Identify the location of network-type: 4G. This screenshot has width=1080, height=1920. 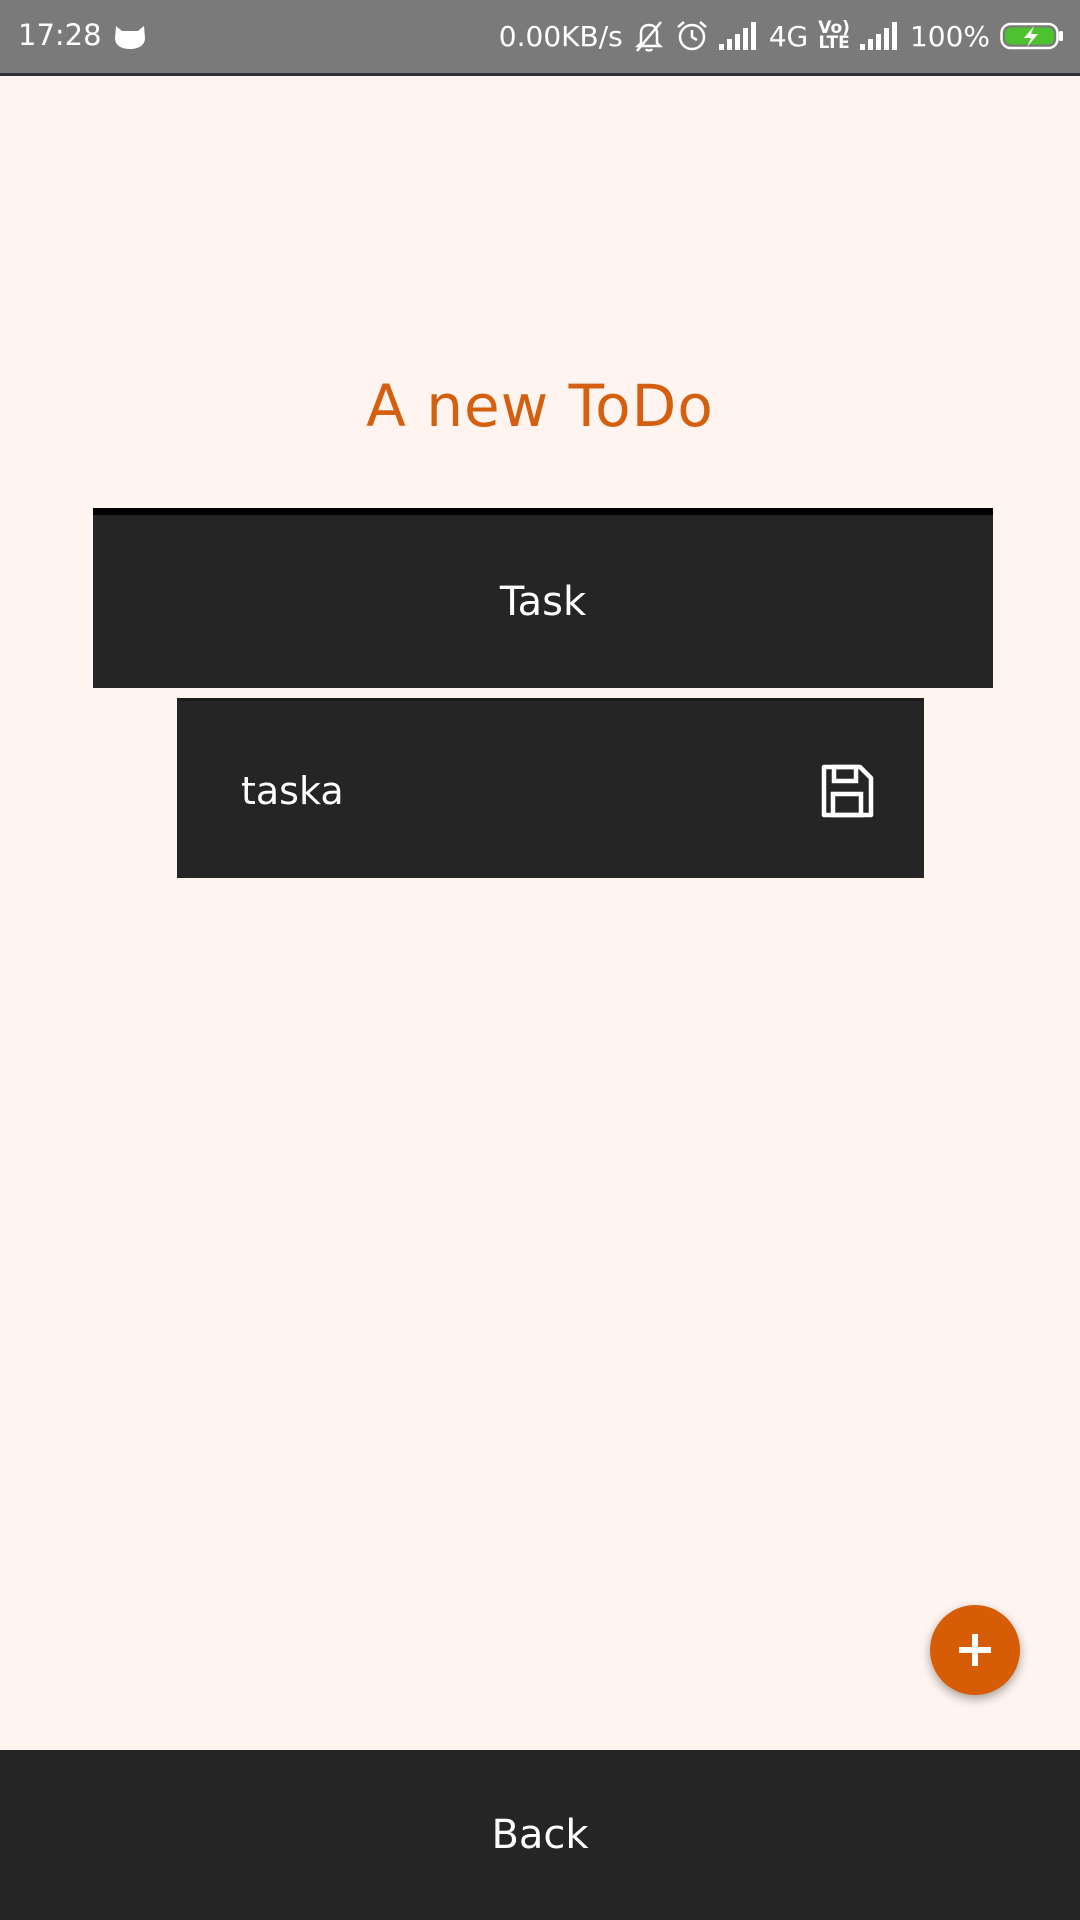
(788, 36).